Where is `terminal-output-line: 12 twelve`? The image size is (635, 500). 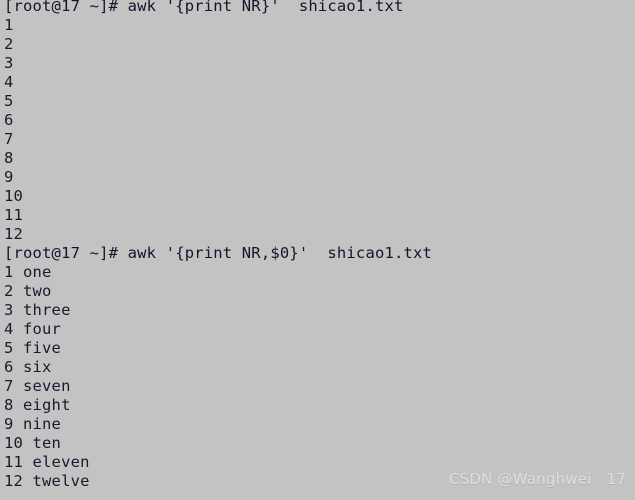 terminal-output-line: 12 twelve is located at coordinates (47, 481).